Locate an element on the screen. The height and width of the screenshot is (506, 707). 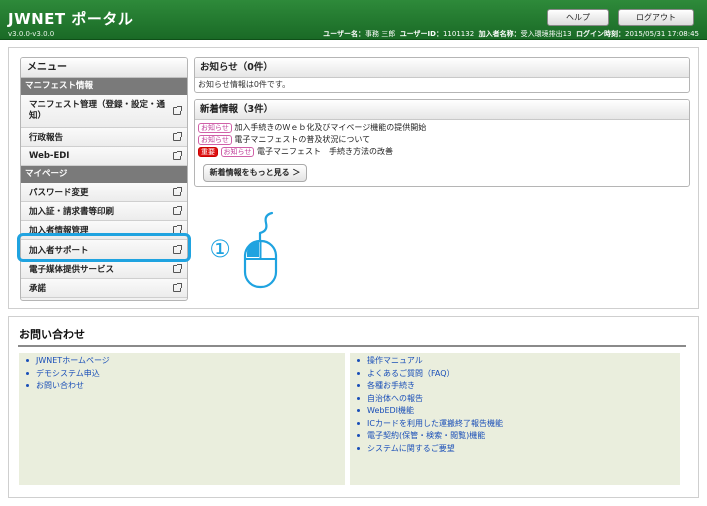
news-item: お知らせ 加入手続きのＷｅｂ化及びマイページ機能の提供開始 is located at coordinates (442, 128).